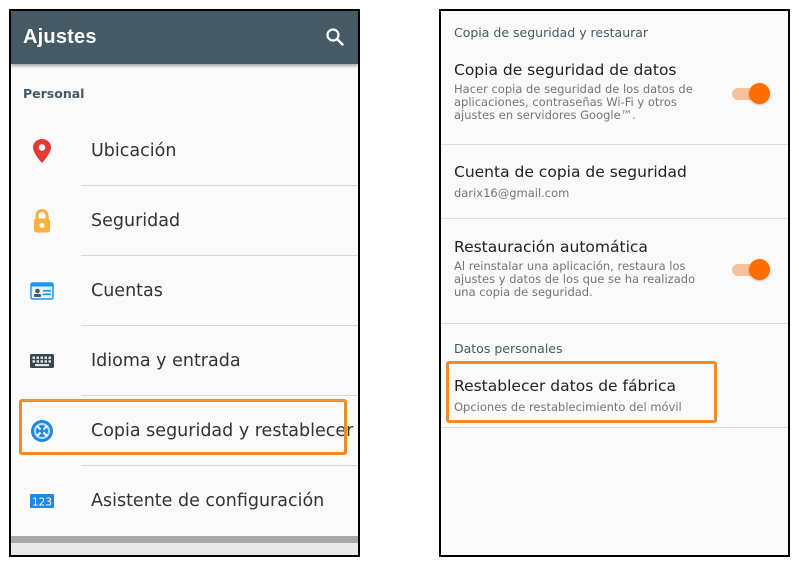 This screenshot has width=799, height=569. I want to click on accounts-card-icon, so click(42, 291).